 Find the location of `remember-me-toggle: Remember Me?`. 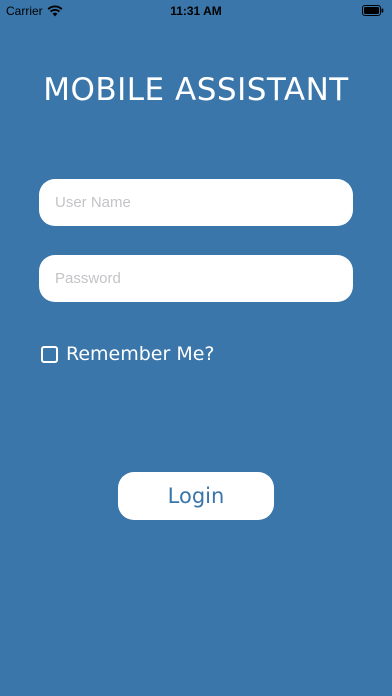

remember-me-toggle: Remember Me? is located at coordinates (128, 354).